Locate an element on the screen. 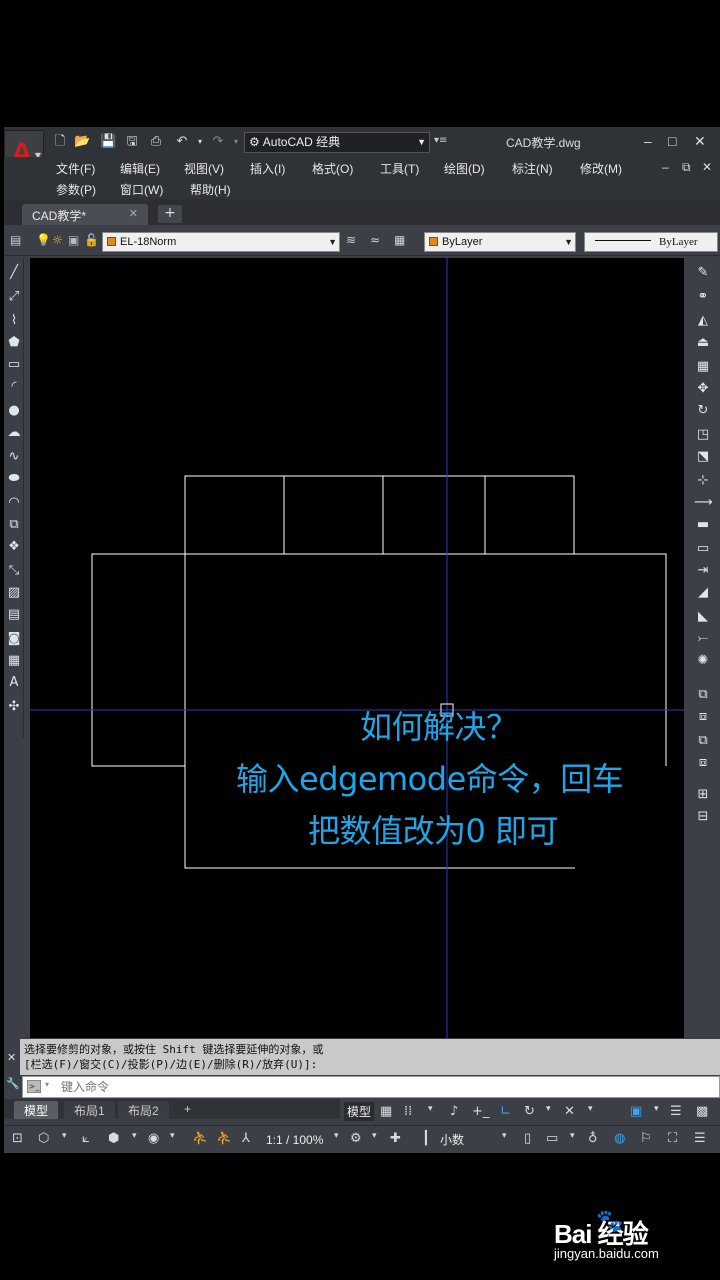  make-current-layer-icon: ≋ is located at coordinates (351, 240).